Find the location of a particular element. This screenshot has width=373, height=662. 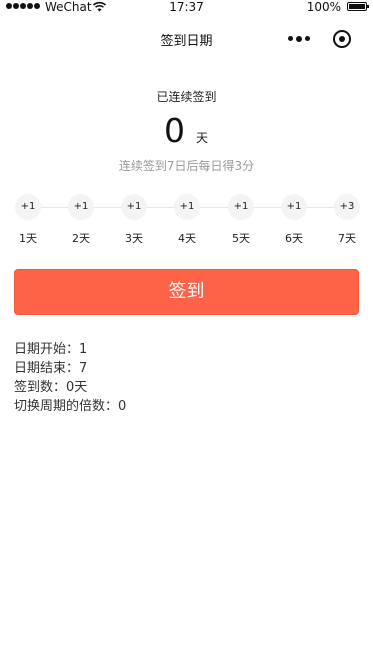

day-label: 5天 is located at coordinates (241, 238).